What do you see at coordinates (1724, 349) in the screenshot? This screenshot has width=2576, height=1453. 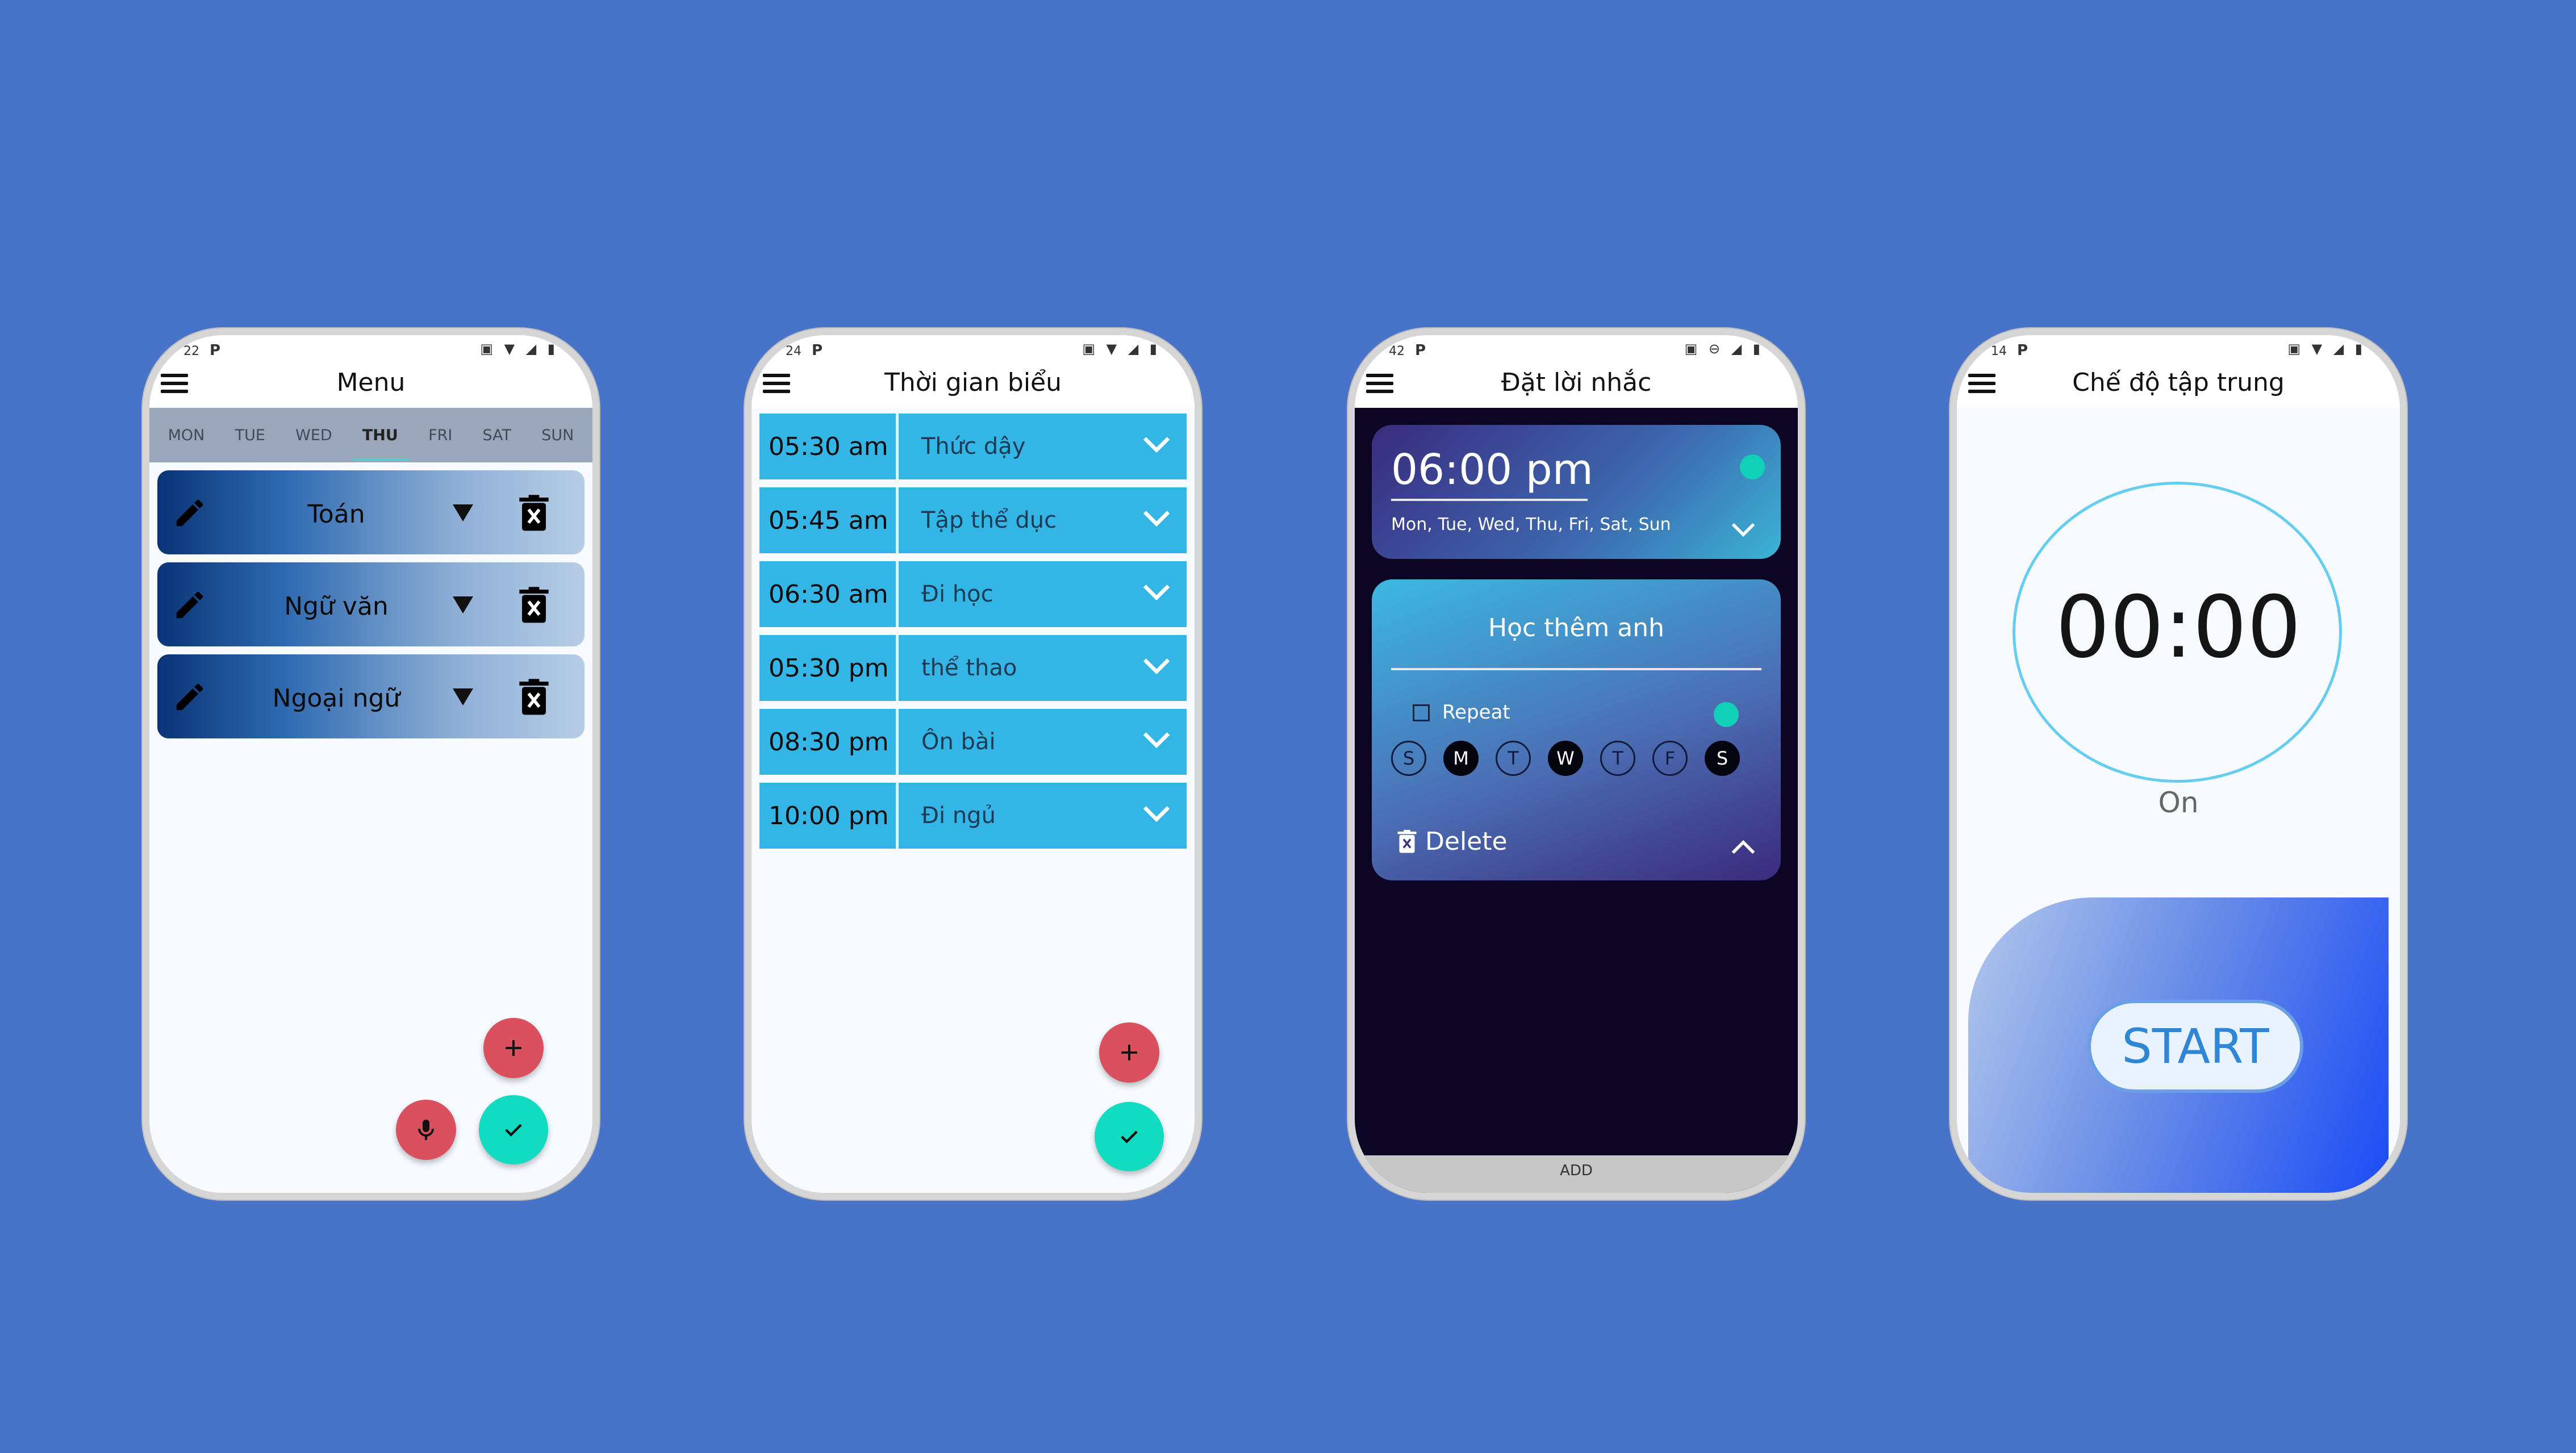 I see `status-icons: ▣ ⊖ ◢ ▮` at bounding box center [1724, 349].